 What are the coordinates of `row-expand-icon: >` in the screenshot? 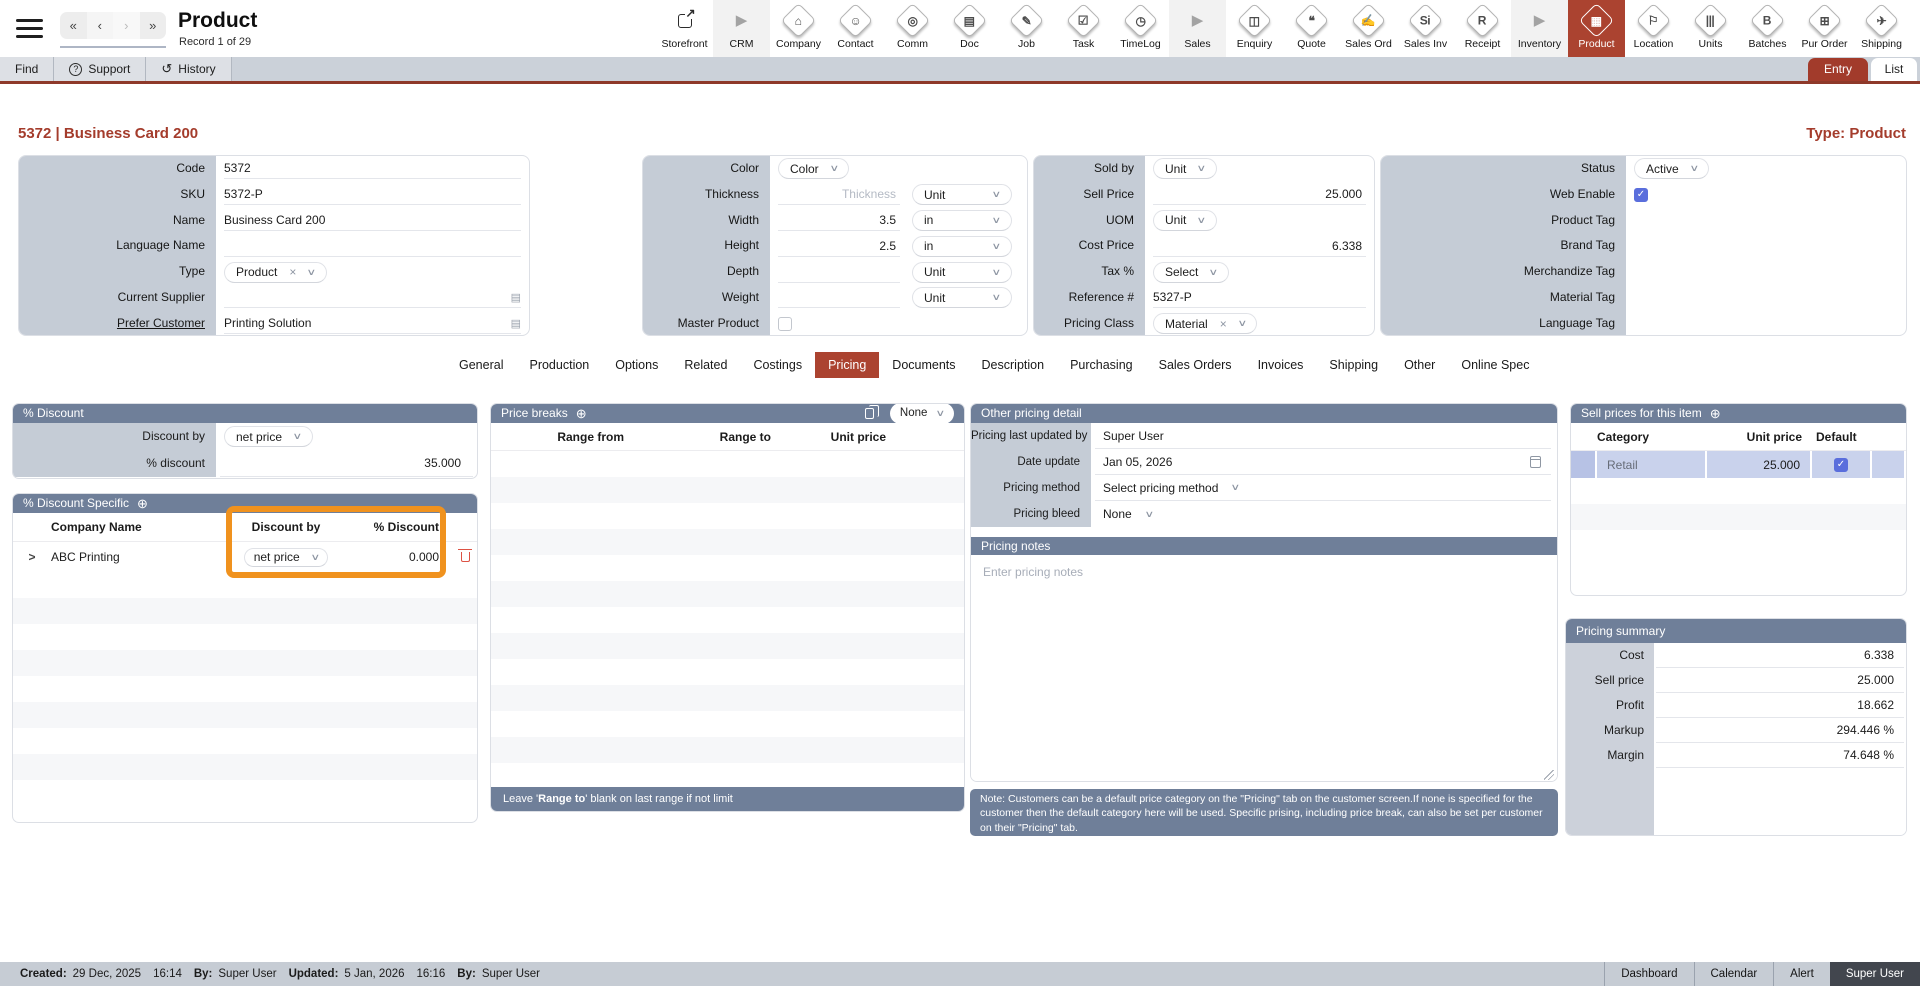 It's located at (32, 557).